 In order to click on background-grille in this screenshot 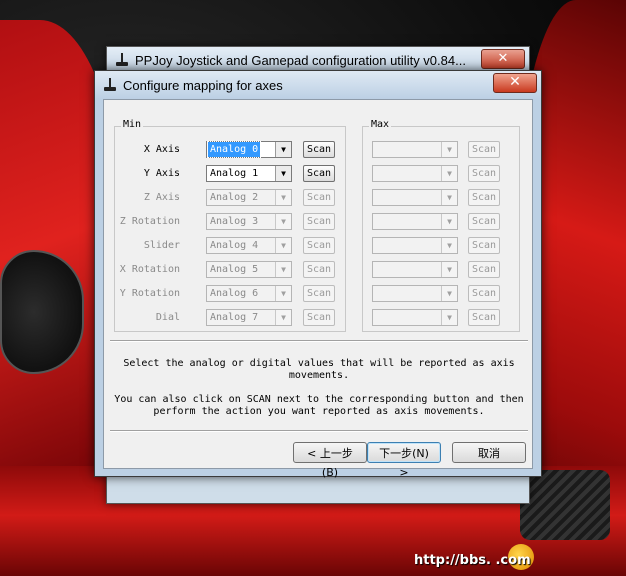, I will do `click(565, 505)`.